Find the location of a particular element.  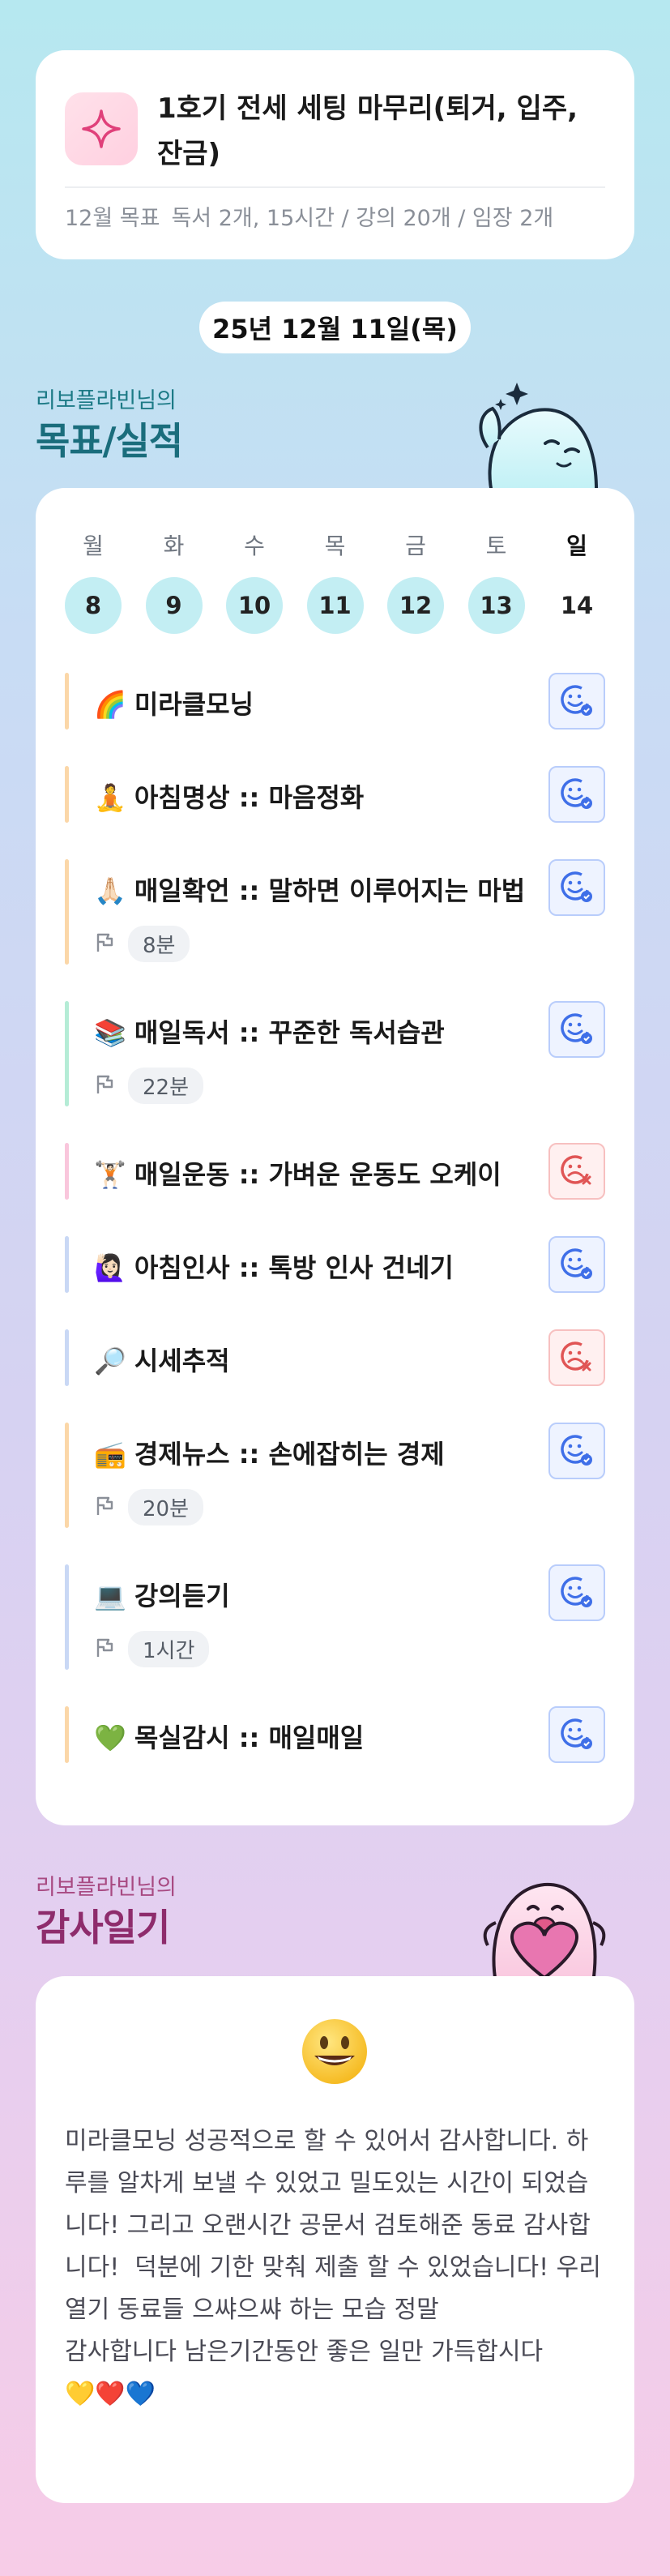

goal-title: 1호기 전세 세팅 마무리(퇴거, 입주, 잔금) is located at coordinates (367, 131).